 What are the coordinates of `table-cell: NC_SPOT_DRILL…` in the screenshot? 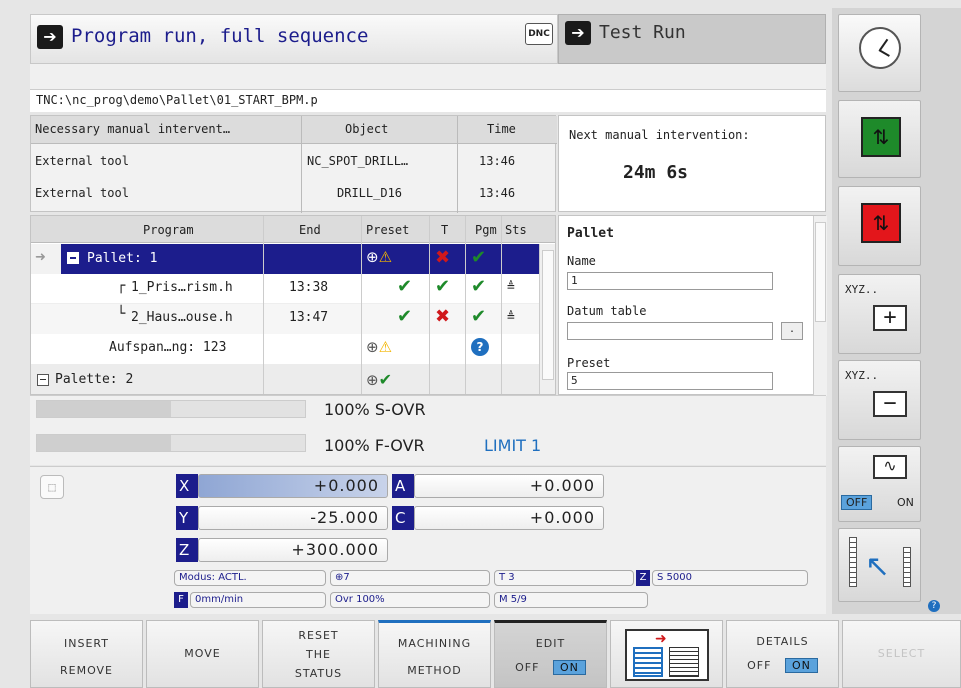 It's located at (358, 161).